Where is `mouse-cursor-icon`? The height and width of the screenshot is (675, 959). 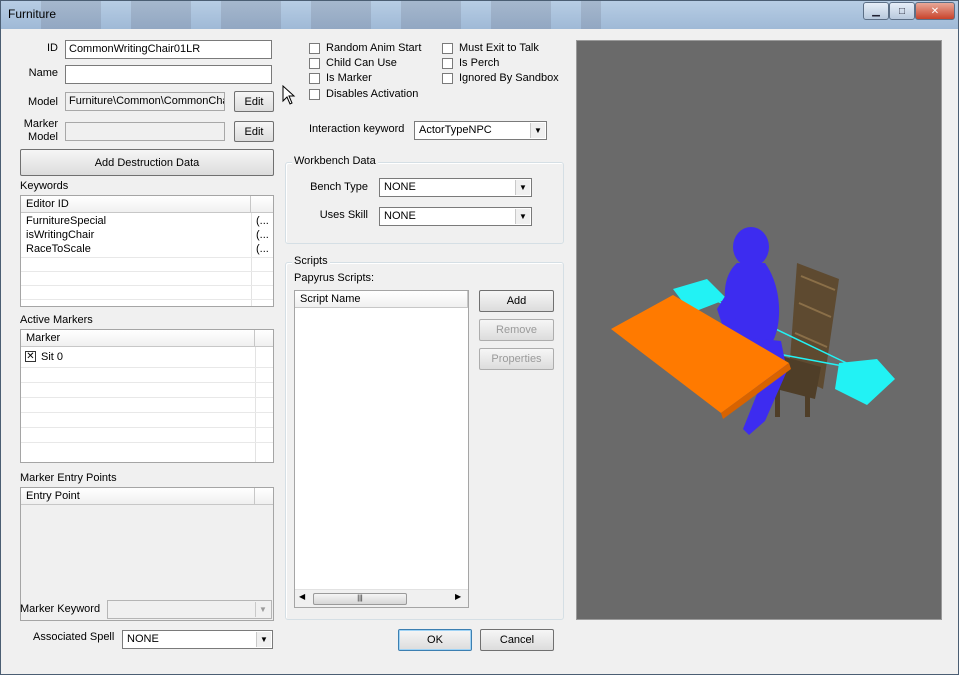 mouse-cursor-icon is located at coordinates (289, 95).